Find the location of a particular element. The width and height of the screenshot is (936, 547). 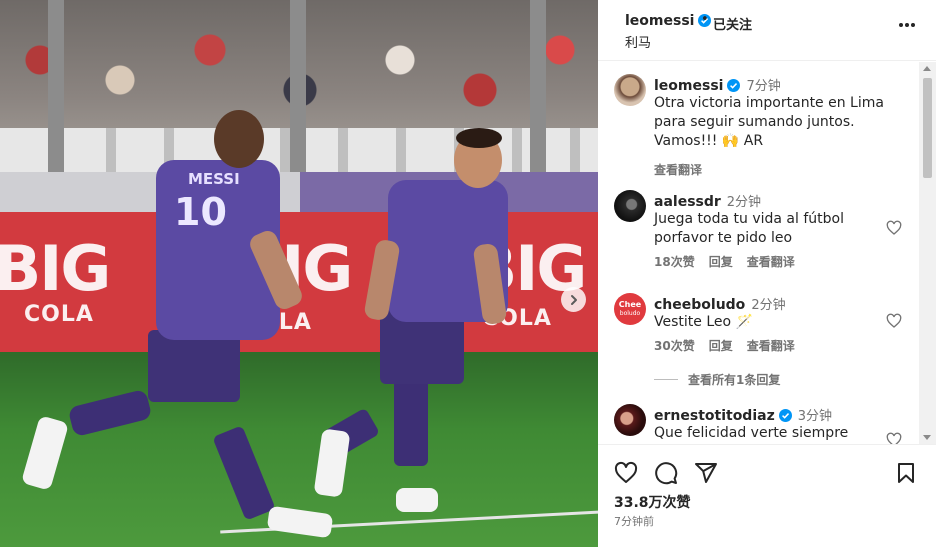

scroll-up-arrow is located at coordinates (927, 68).